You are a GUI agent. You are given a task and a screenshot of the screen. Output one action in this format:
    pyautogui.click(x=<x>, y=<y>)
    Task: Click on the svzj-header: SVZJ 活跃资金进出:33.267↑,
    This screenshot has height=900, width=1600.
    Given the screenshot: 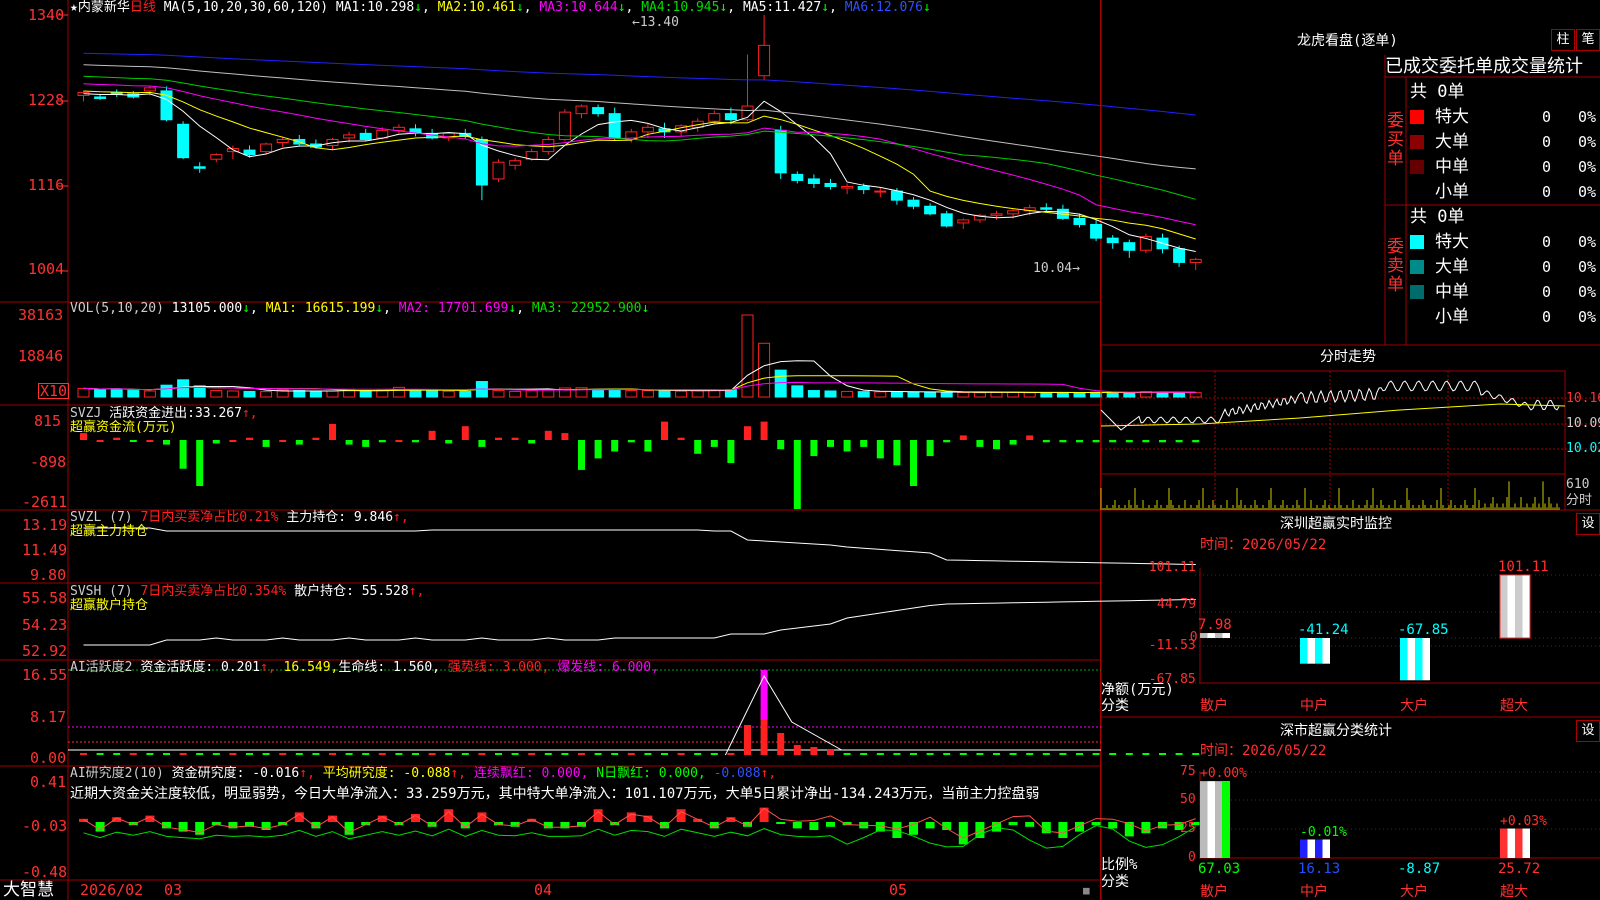 What is the action you would take?
    pyautogui.click(x=164, y=413)
    